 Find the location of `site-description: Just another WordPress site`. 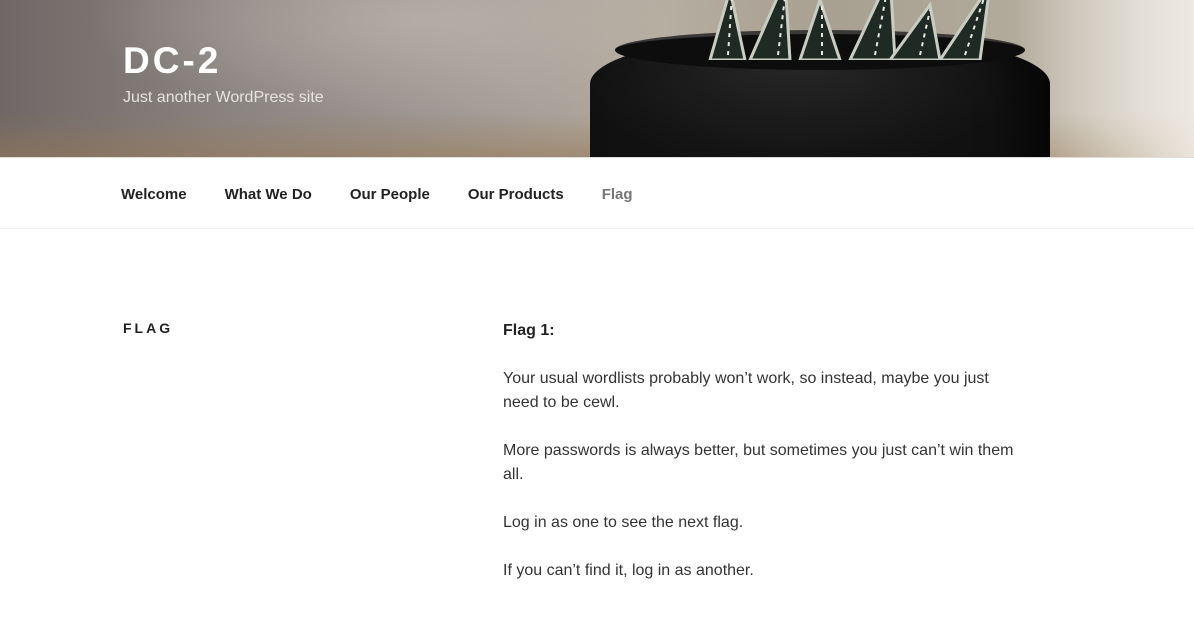

site-description: Just another WordPress site is located at coordinates (223, 97).